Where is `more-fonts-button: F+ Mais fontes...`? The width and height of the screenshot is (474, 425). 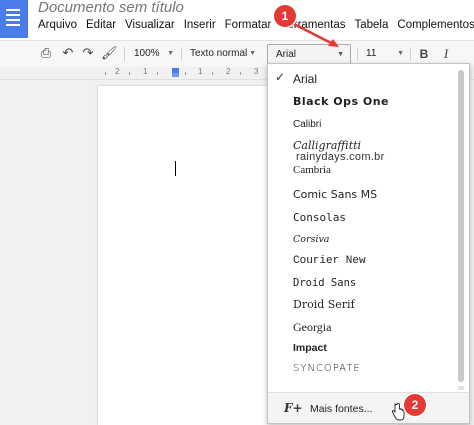 more-fonts-button: F+ Mais fontes... is located at coordinates (368, 408).